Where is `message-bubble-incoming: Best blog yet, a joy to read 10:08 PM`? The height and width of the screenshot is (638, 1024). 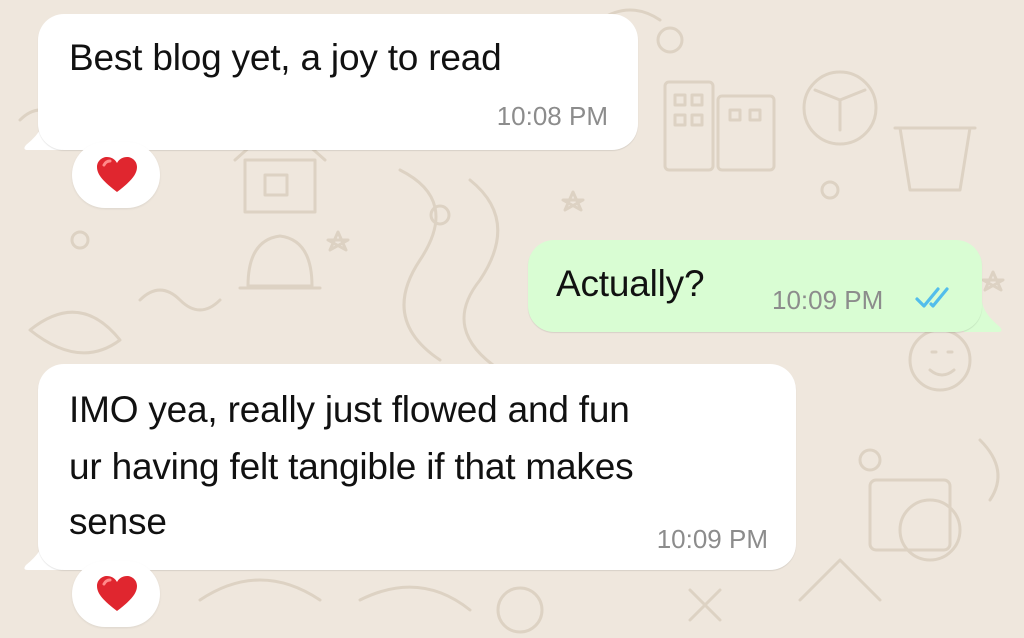
message-bubble-incoming: Best blog yet, a joy to read 10:08 PM is located at coordinates (338, 82).